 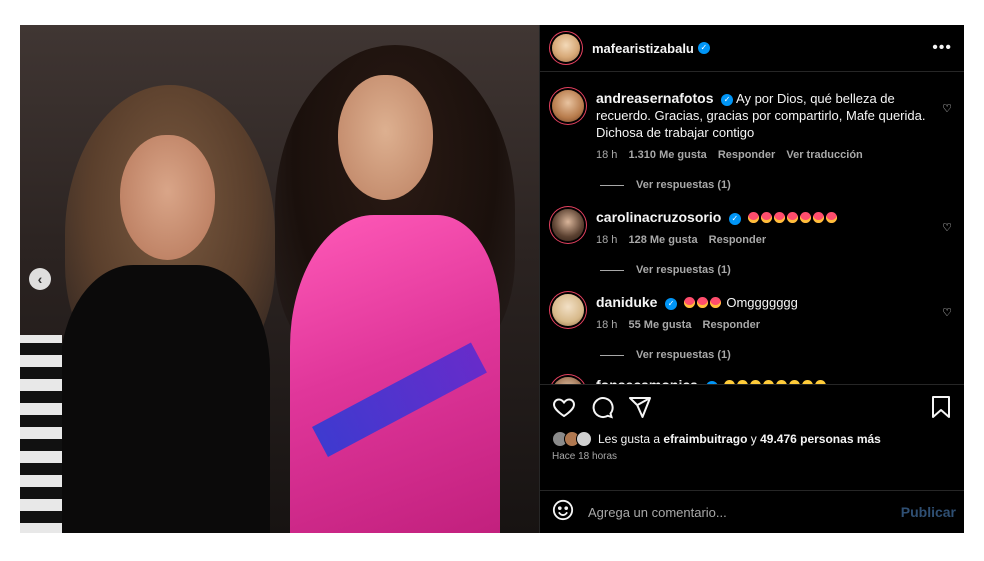 What do you see at coordinates (705, 439) in the screenshot?
I see `likes-user-link: efraimbuitrago` at bounding box center [705, 439].